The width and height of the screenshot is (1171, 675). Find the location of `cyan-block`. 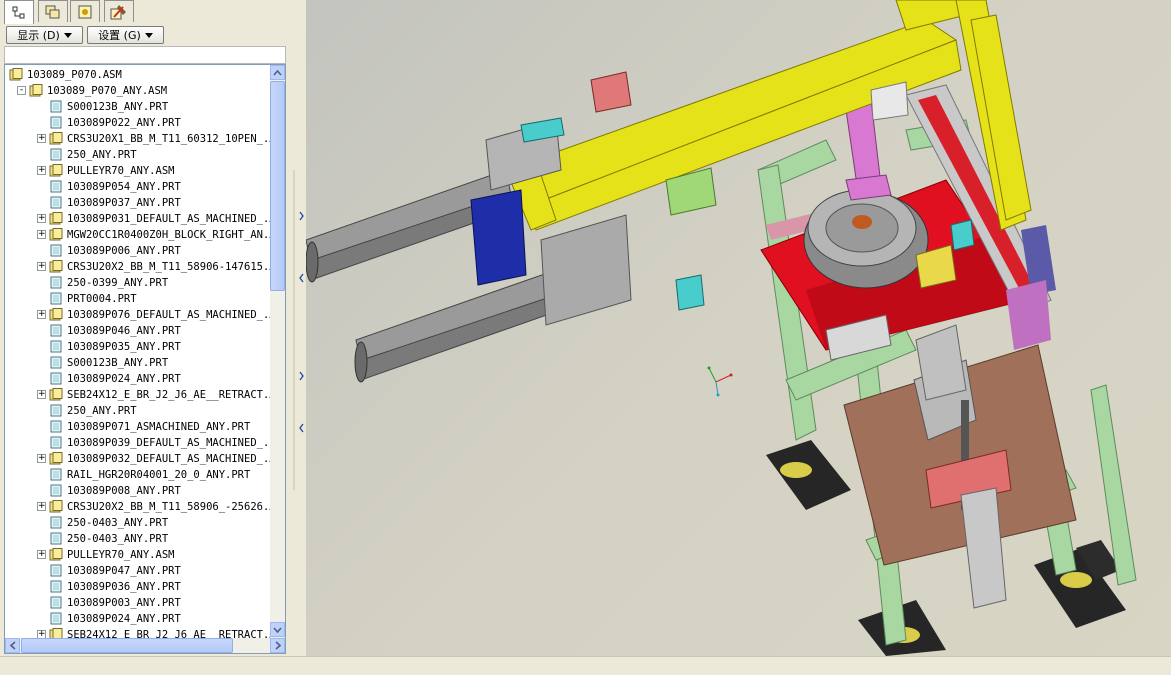

cyan-block is located at coordinates (962, 235).